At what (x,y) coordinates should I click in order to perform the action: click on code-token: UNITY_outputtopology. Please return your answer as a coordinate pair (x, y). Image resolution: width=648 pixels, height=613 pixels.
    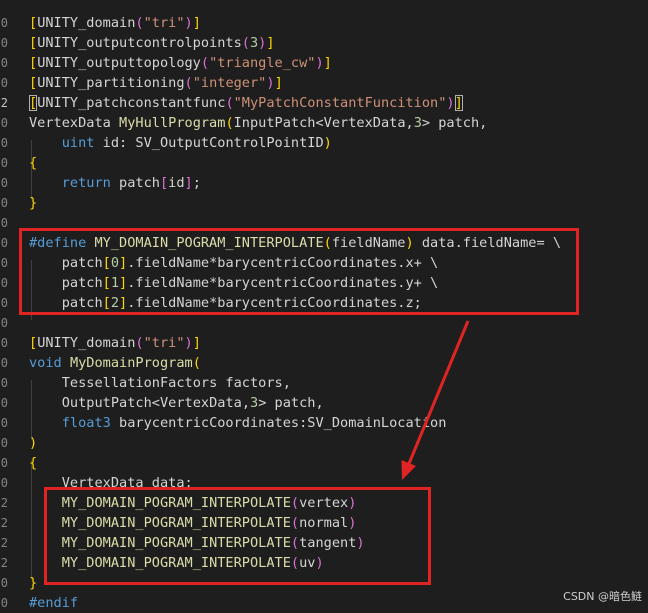
    Looking at the image, I should click on (119, 63).